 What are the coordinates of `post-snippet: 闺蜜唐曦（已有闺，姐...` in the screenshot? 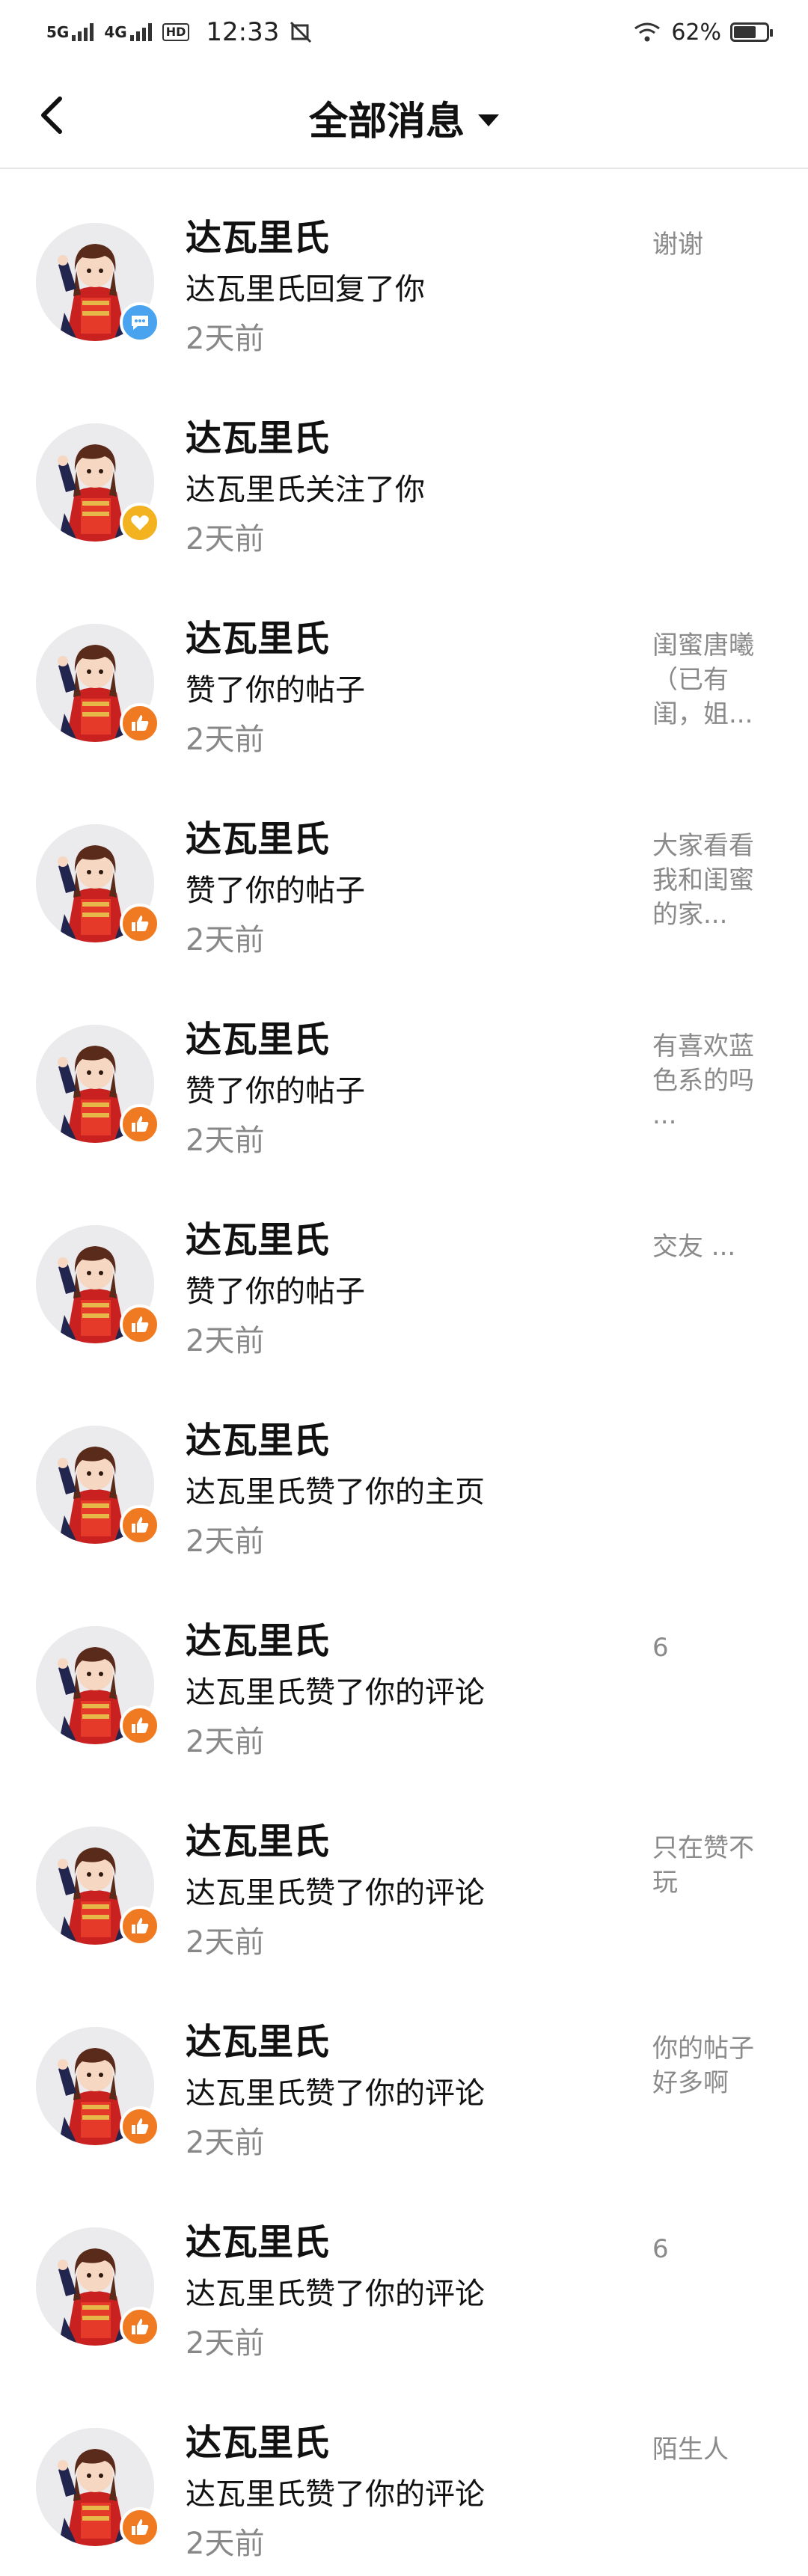 It's located at (712, 680).